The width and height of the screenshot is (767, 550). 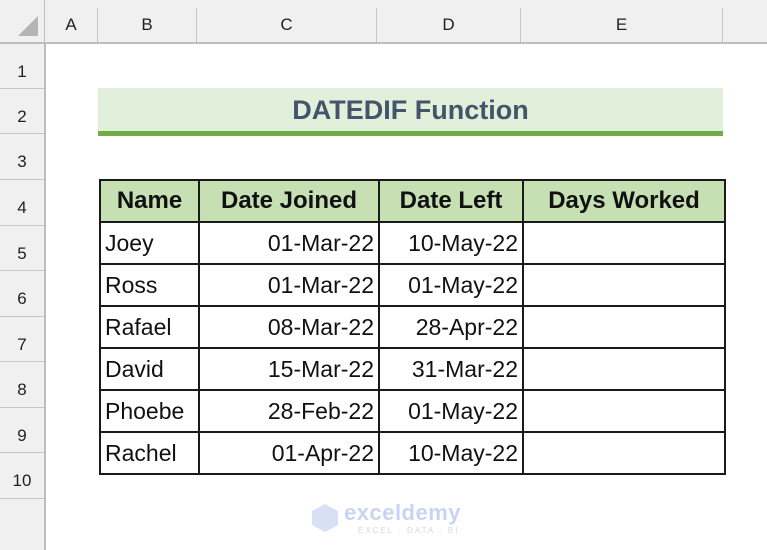 I want to click on table-header-row: Name Date Joined Date Left Days Worked, so click(x=412, y=201).